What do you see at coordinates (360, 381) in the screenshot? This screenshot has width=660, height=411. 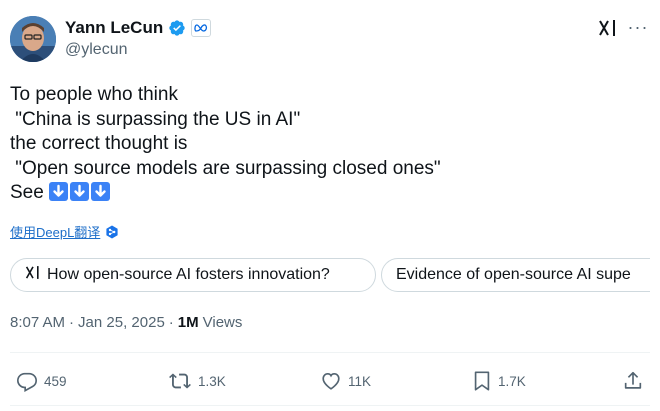 I see `like-count: 11K` at bounding box center [360, 381].